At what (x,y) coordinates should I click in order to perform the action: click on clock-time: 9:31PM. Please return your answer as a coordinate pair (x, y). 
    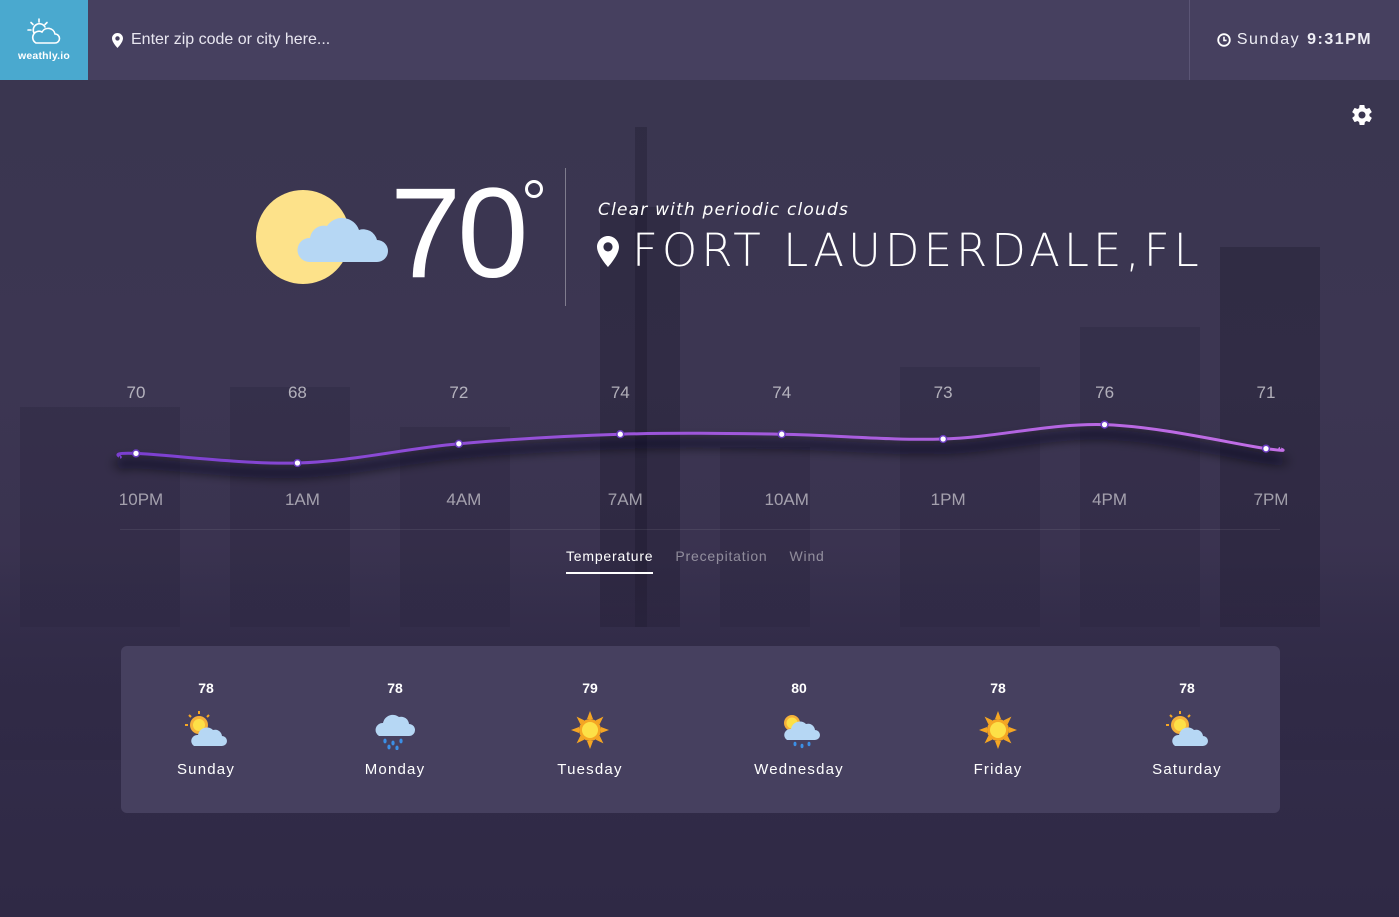
    Looking at the image, I should click on (1340, 39).